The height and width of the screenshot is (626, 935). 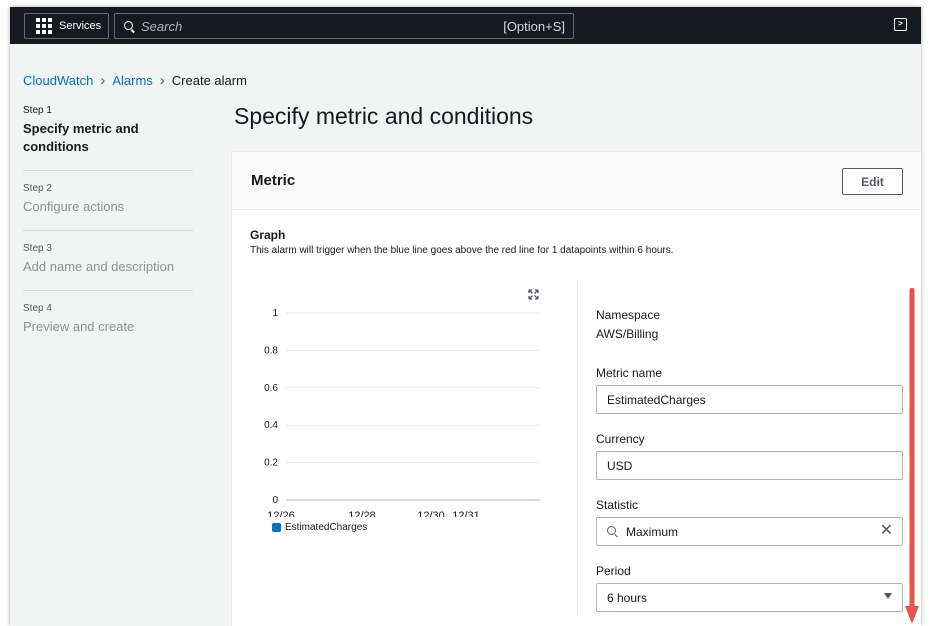 I want to click on step-4: Step 4 Preview and create, so click(x=108, y=326).